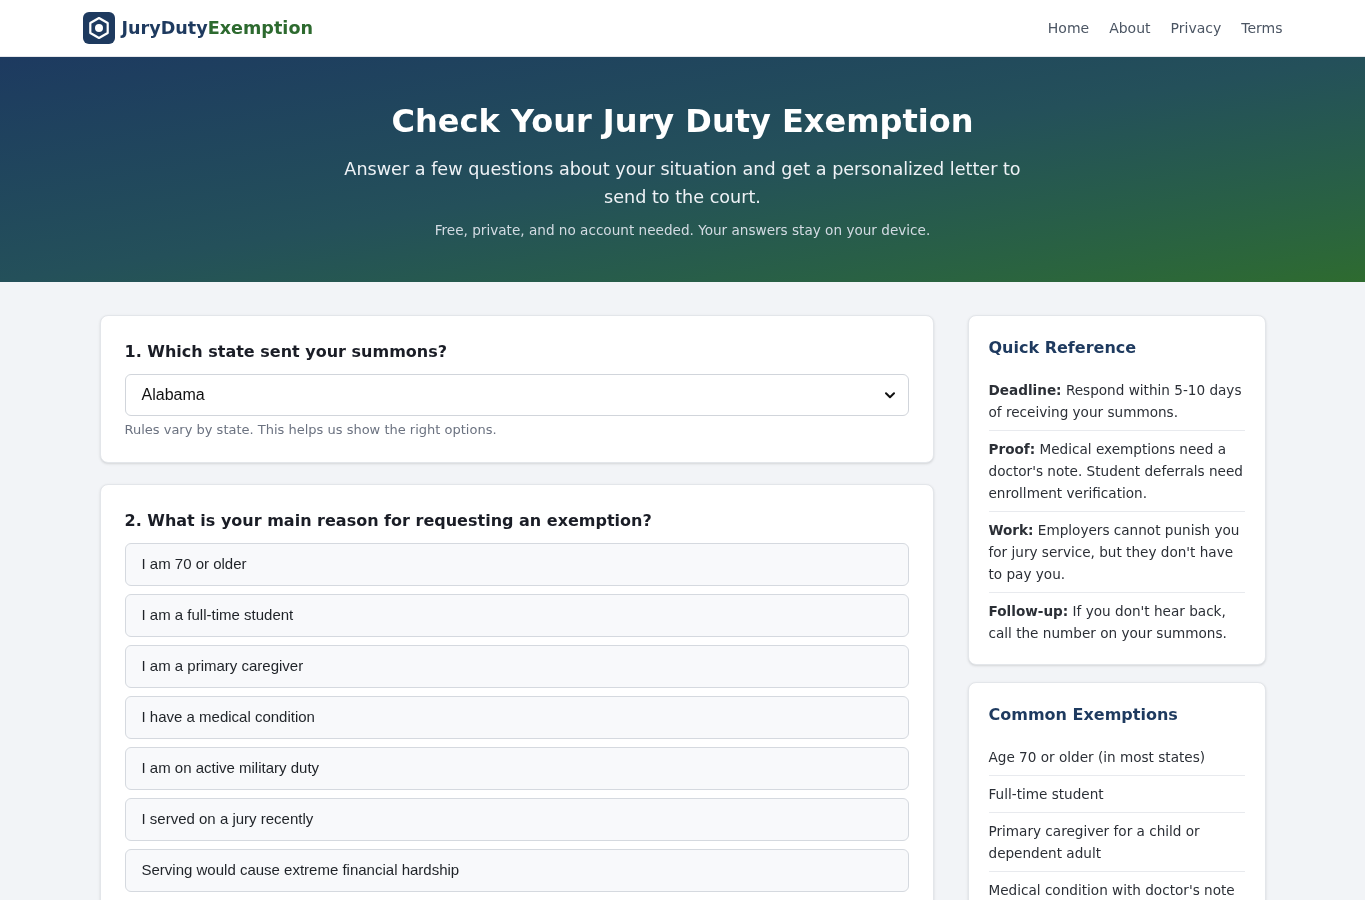 Image resolution: width=1365 pixels, height=900 pixels. What do you see at coordinates (1262, 28) in the screenshot?
I see `nav-link: Terms` at bounding box center [1262, 28].